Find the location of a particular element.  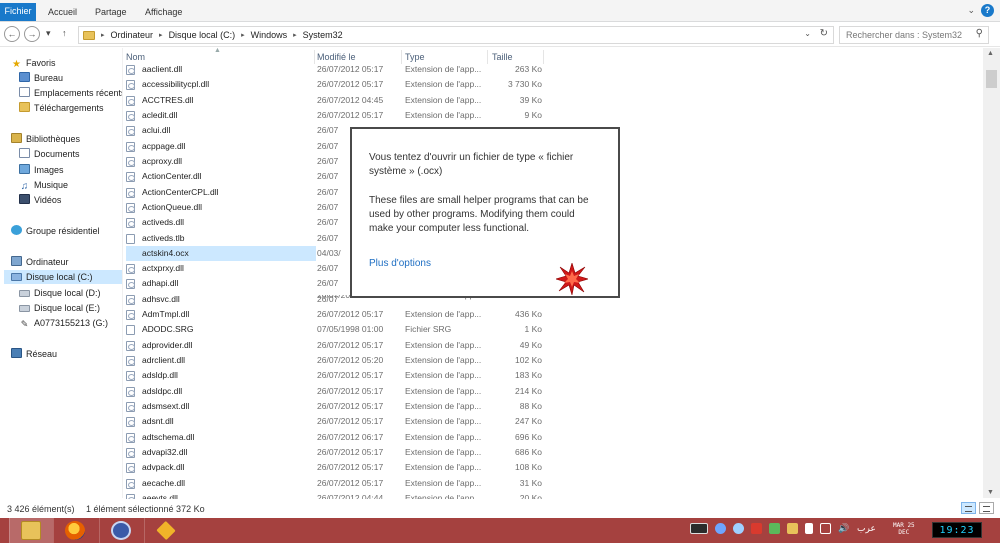

file-size: 696 Ko is located at coordinates (528, 436).